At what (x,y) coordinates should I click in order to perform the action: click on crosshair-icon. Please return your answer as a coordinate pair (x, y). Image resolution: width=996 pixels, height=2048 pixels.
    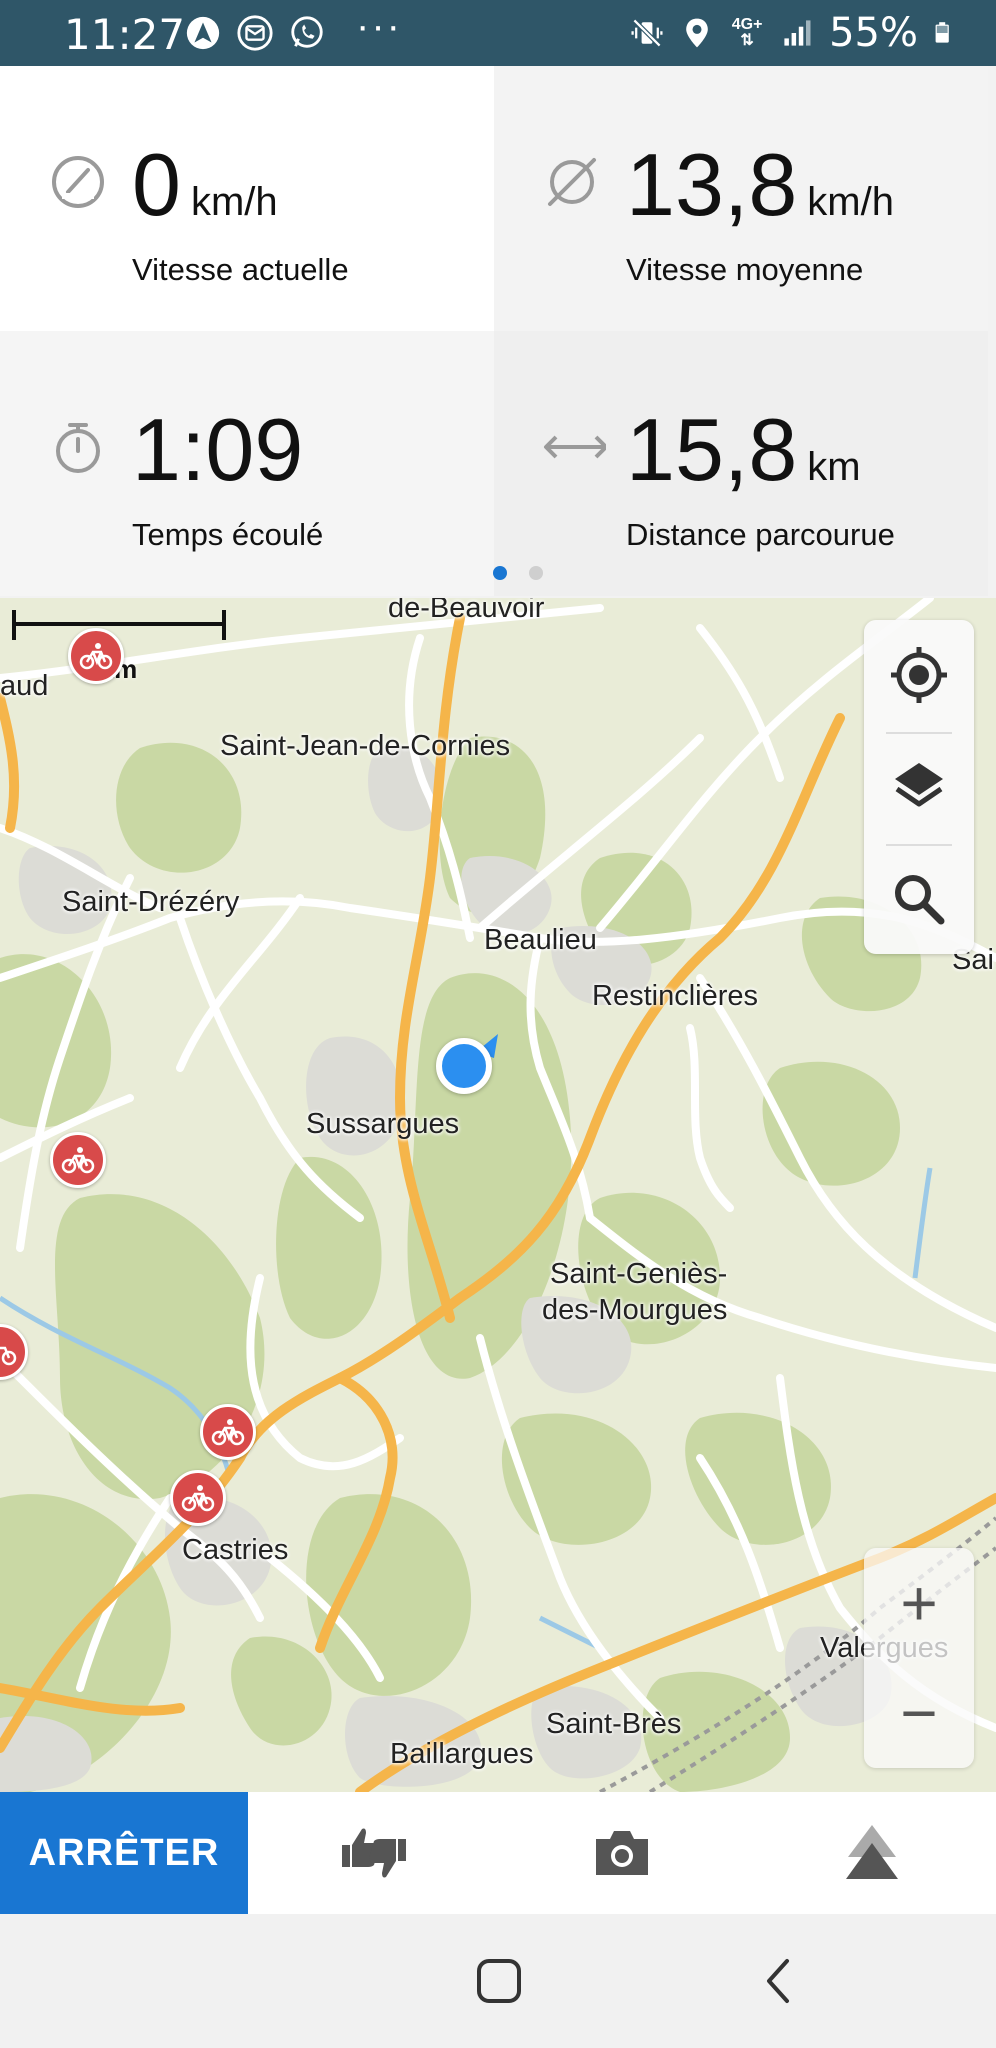
    Looking at the image, I should click on (919, 675).